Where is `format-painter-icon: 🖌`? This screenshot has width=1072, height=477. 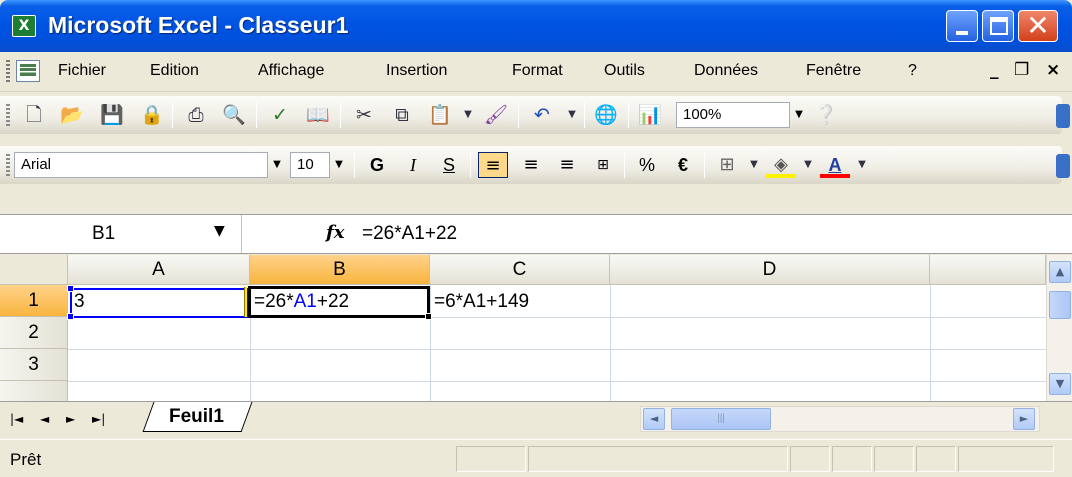
format-painter-icon: 🖌 is located at coordinates (496, 115).